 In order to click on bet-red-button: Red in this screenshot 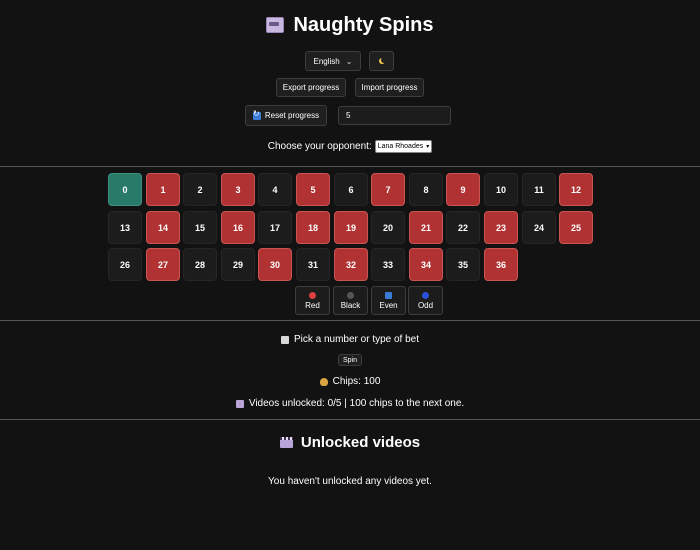, I will do `click(312, 300)`.